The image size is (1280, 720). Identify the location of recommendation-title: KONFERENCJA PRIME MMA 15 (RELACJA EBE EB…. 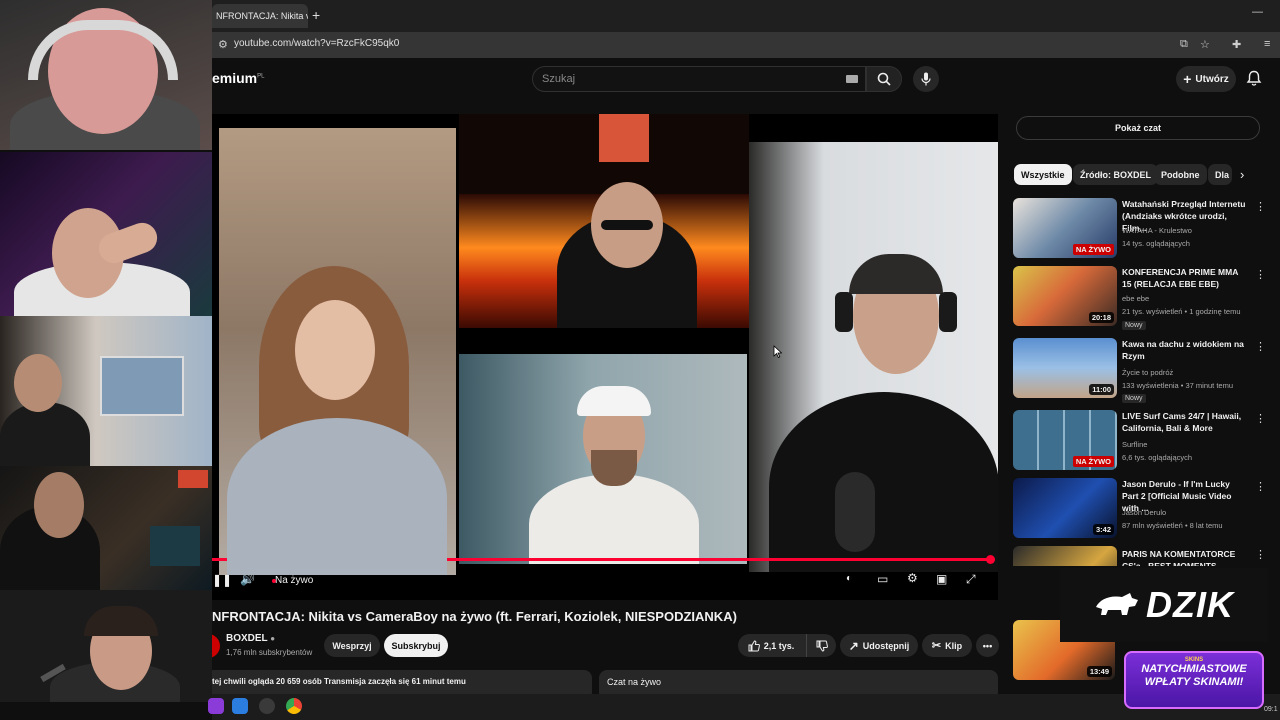
(1185, 278).